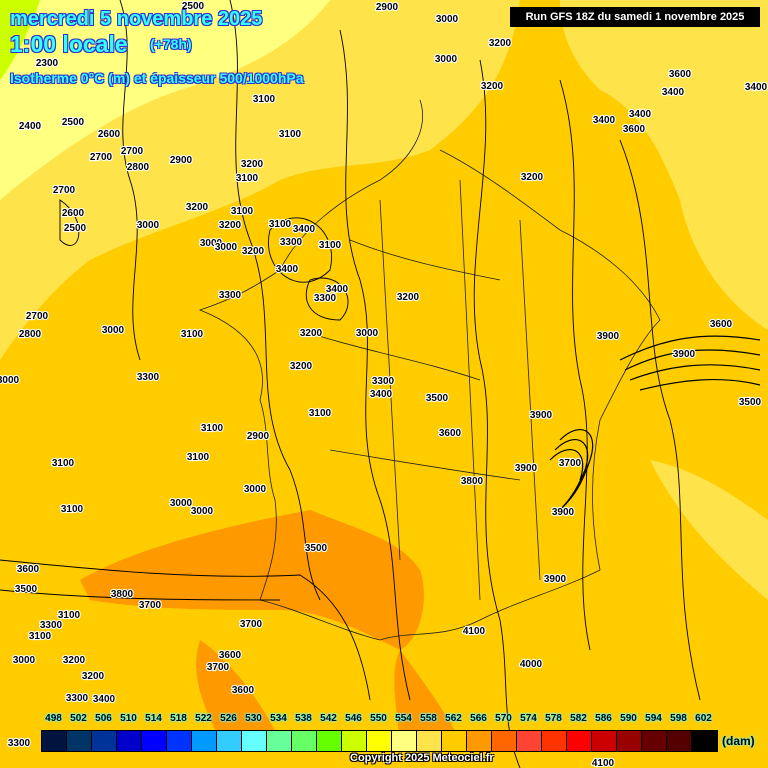  Describe the element at coordinates (303, 718) in the screenshot. I see `legend-label: 538` at that location.